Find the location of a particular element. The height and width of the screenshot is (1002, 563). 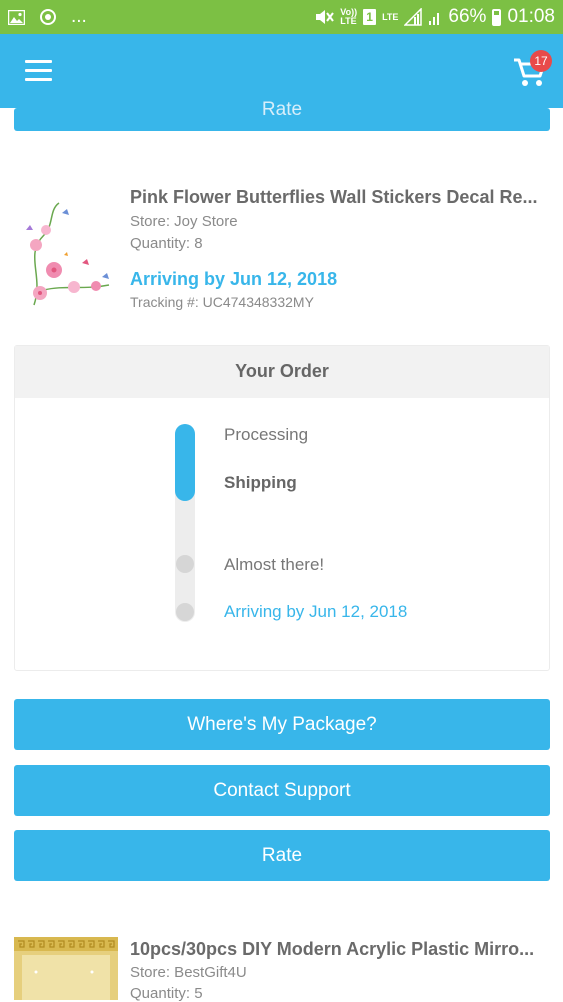

battery-icon is located at coordinates (497, 17).